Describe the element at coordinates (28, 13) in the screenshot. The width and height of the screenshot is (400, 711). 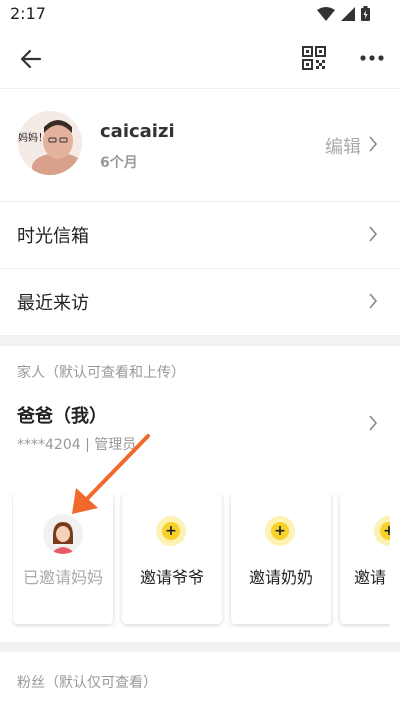
I see `status-time: 2:17` at that location.